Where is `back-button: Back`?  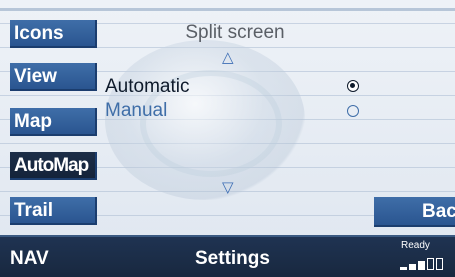 back-button: Back is located at coordinates (414, 212).